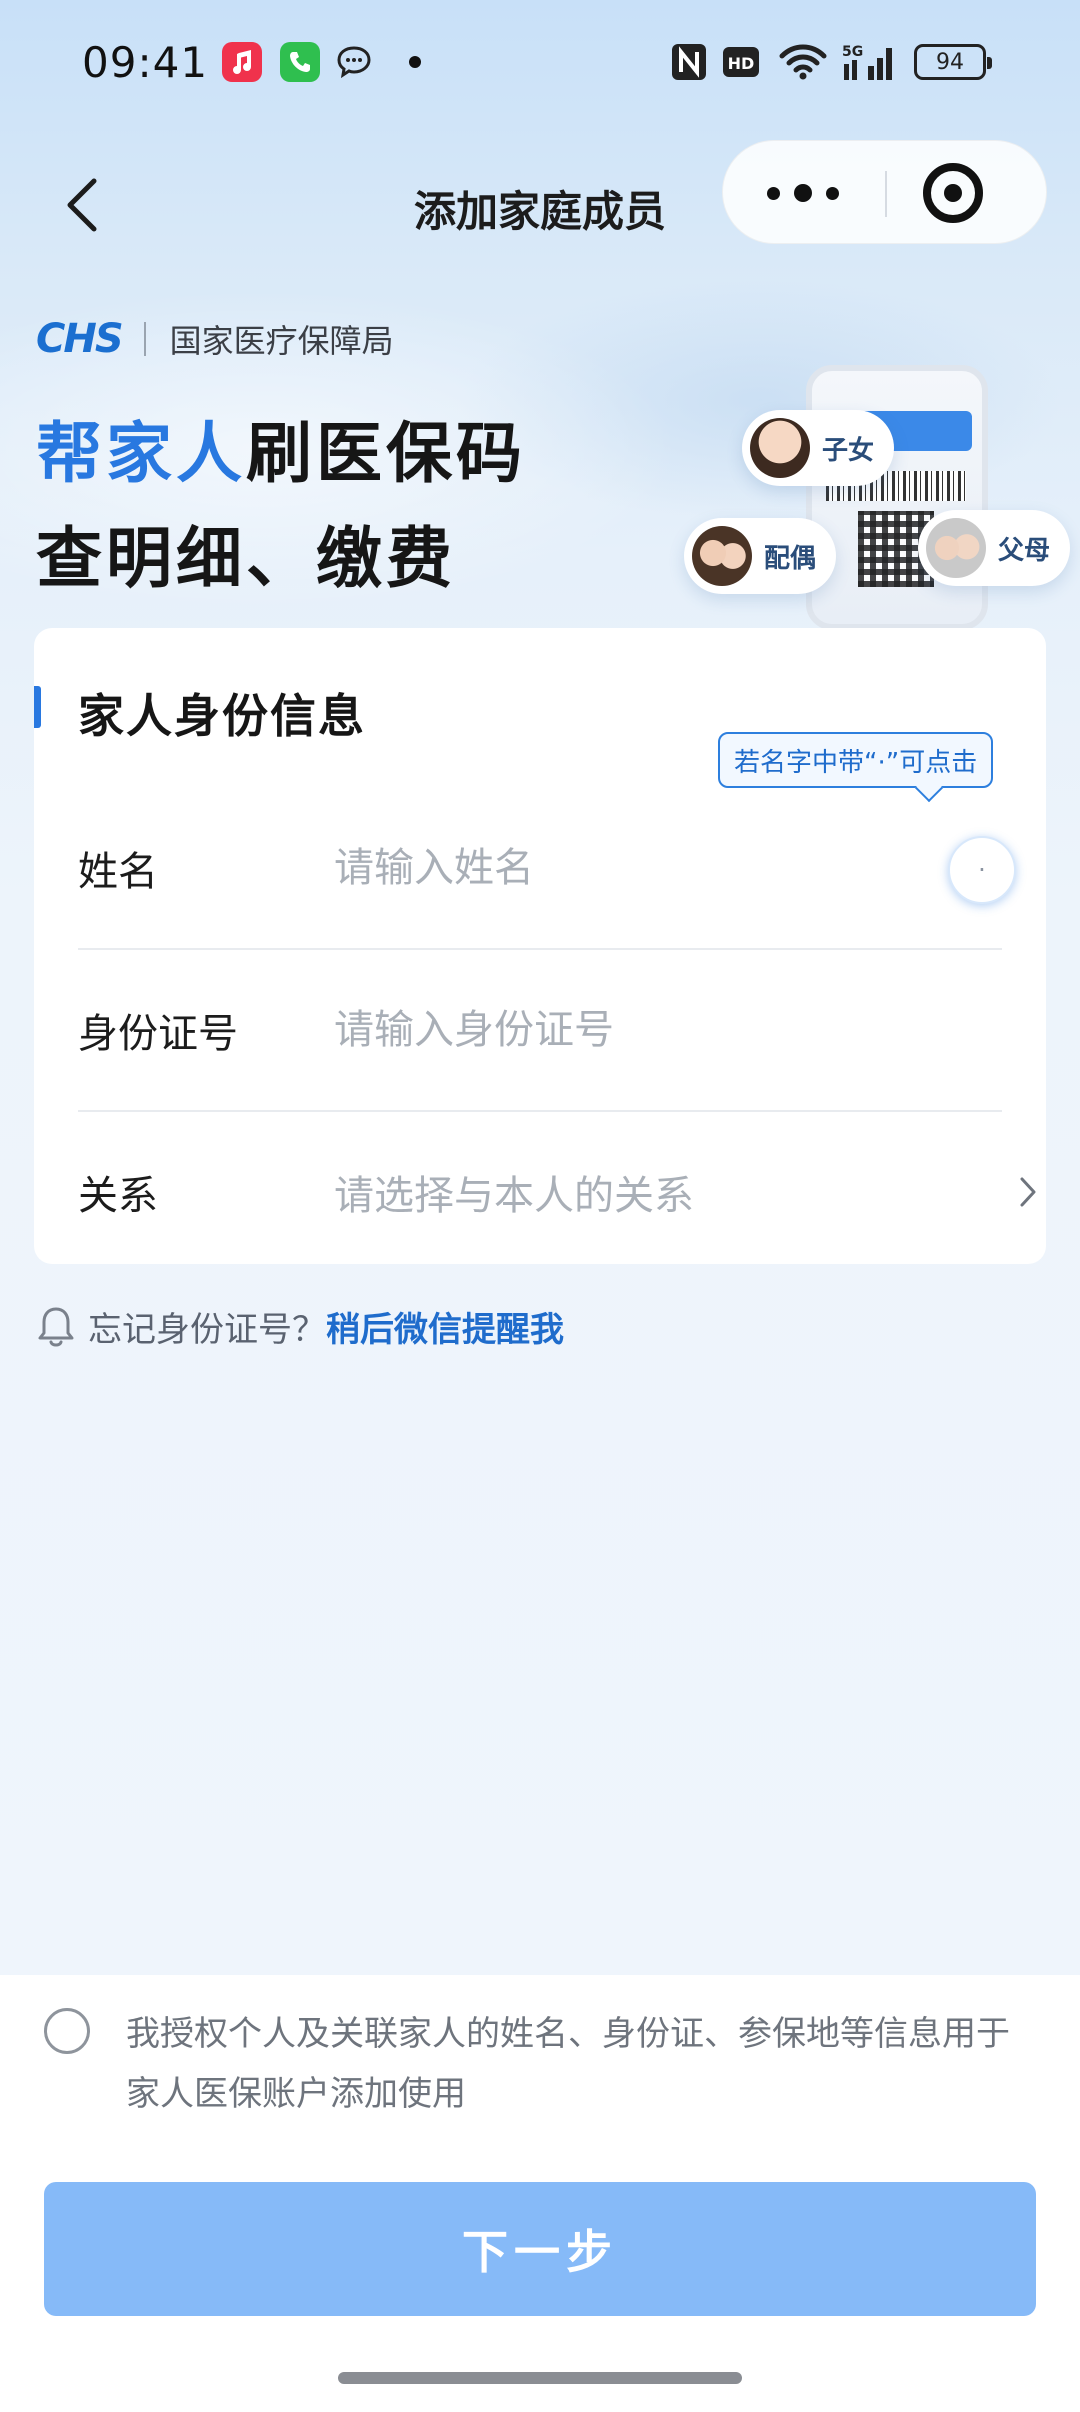  What do you see at coordinates (386, 453) in the screenshot?
I see `hero-headline-rest: 刷医保码` at bounding box center [386, 453].